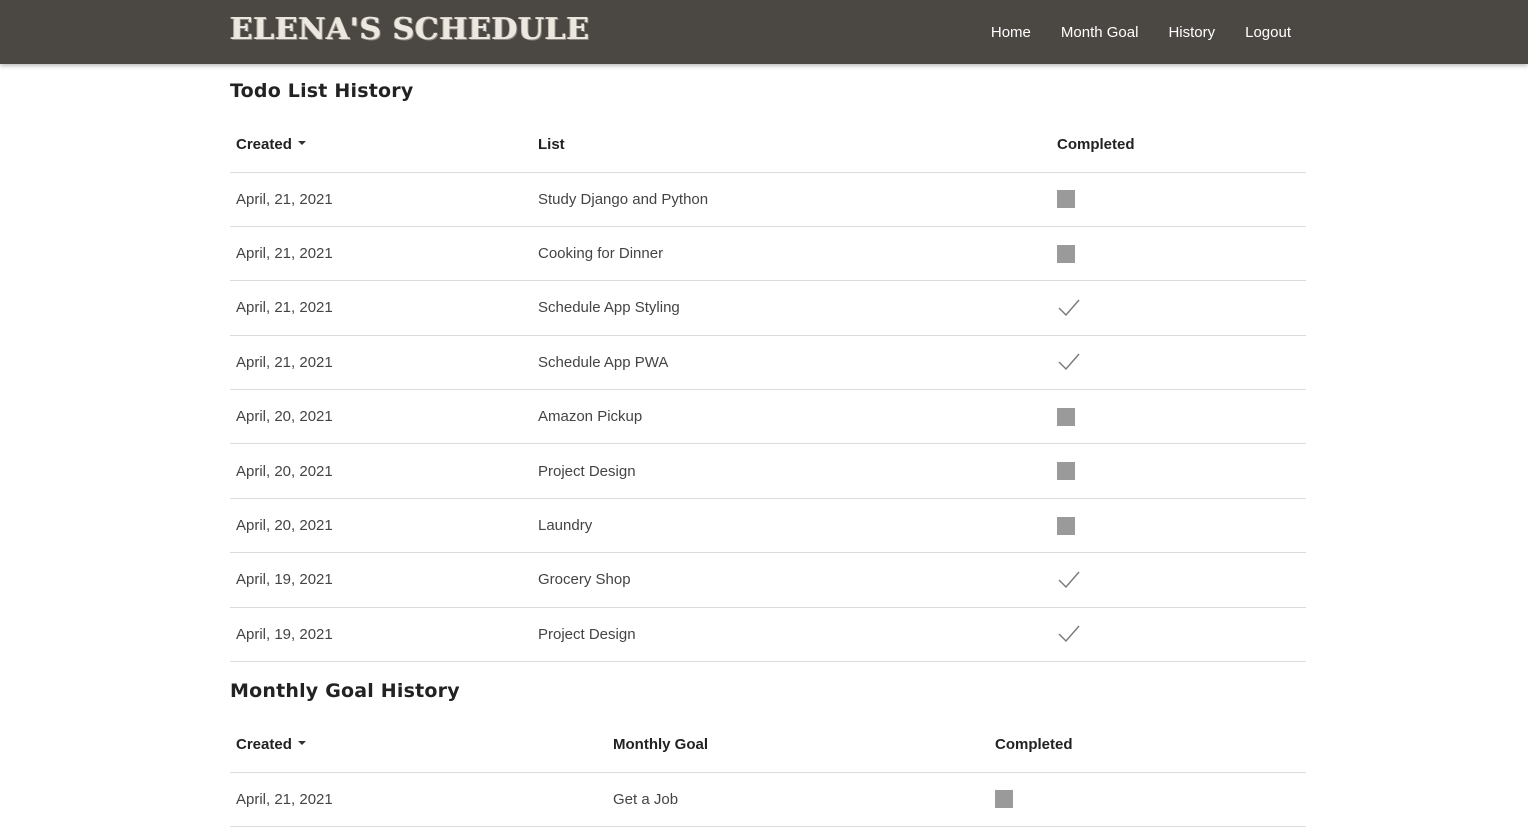 Image resolution: width=1528 pixels, height=828 pixels. I want to click on table-row: April, 19, 2021 Grocery Shop, so click(768, 580).